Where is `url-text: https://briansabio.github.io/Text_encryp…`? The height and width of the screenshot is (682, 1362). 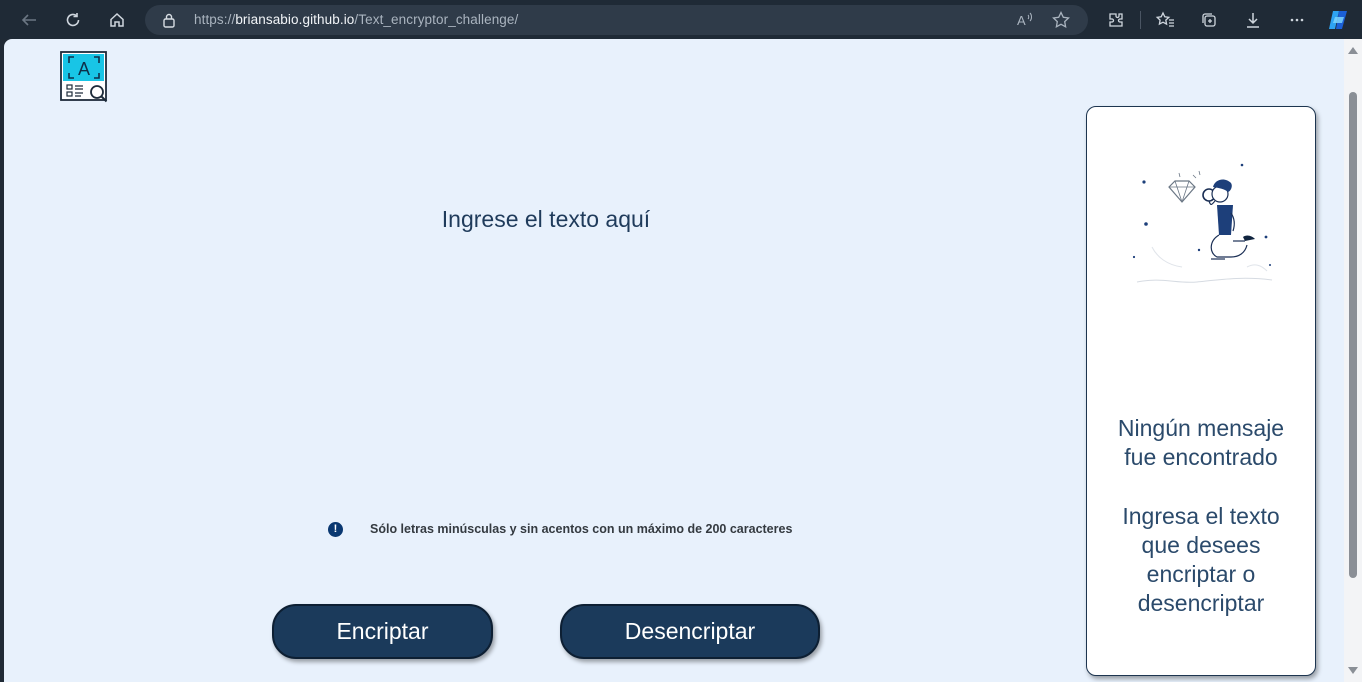
url-text: https://briansabio.github.io/Text_encryp… is located at coordinates (356, 19).